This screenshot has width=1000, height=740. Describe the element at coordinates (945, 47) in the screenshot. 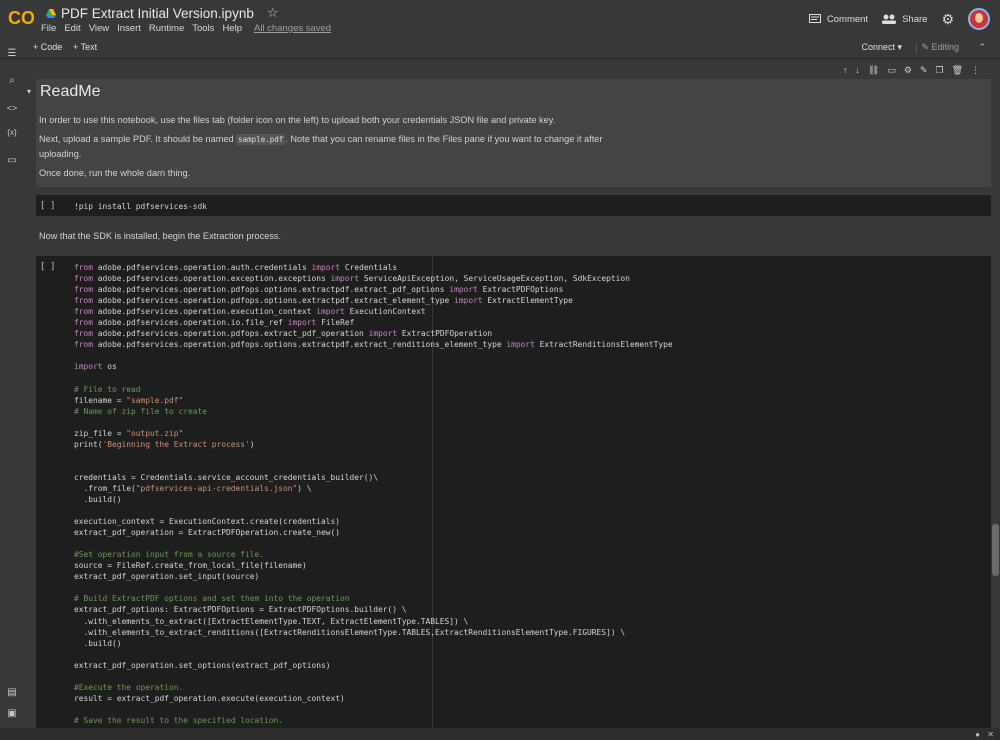

I see `editing-label: Editing` at that location.